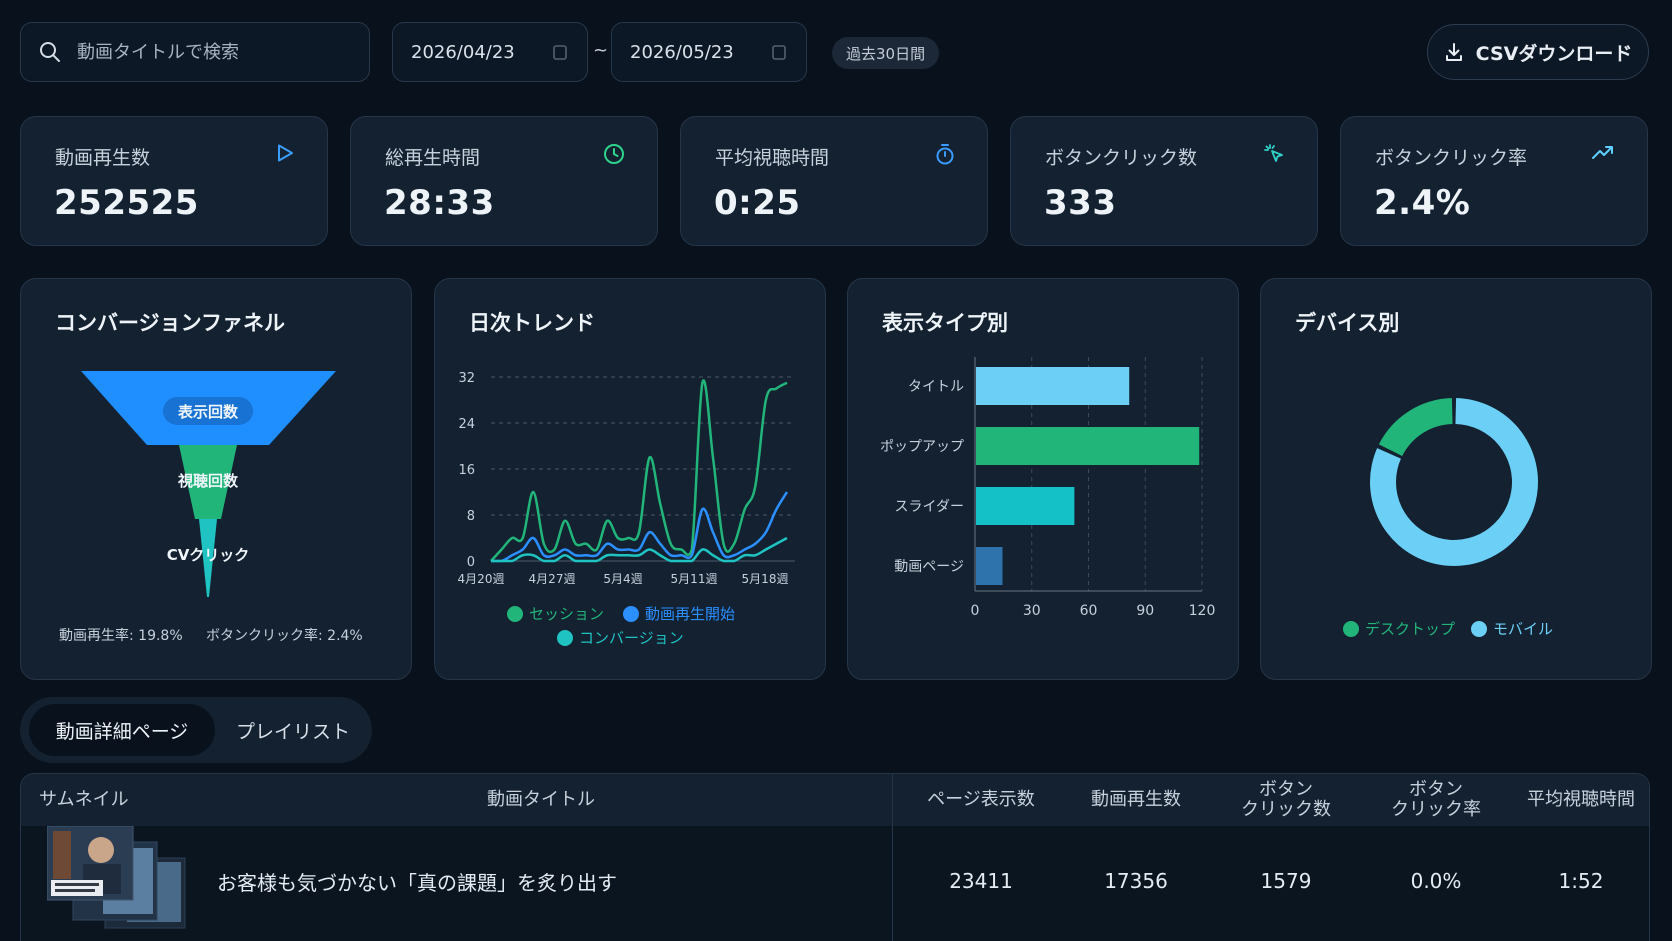 The height and width of the screenshot is (941, 1672). Describe the element at coordinates (208, 412) in the screenshot. I see `funnel-stage-label: 表示回数` at that location.